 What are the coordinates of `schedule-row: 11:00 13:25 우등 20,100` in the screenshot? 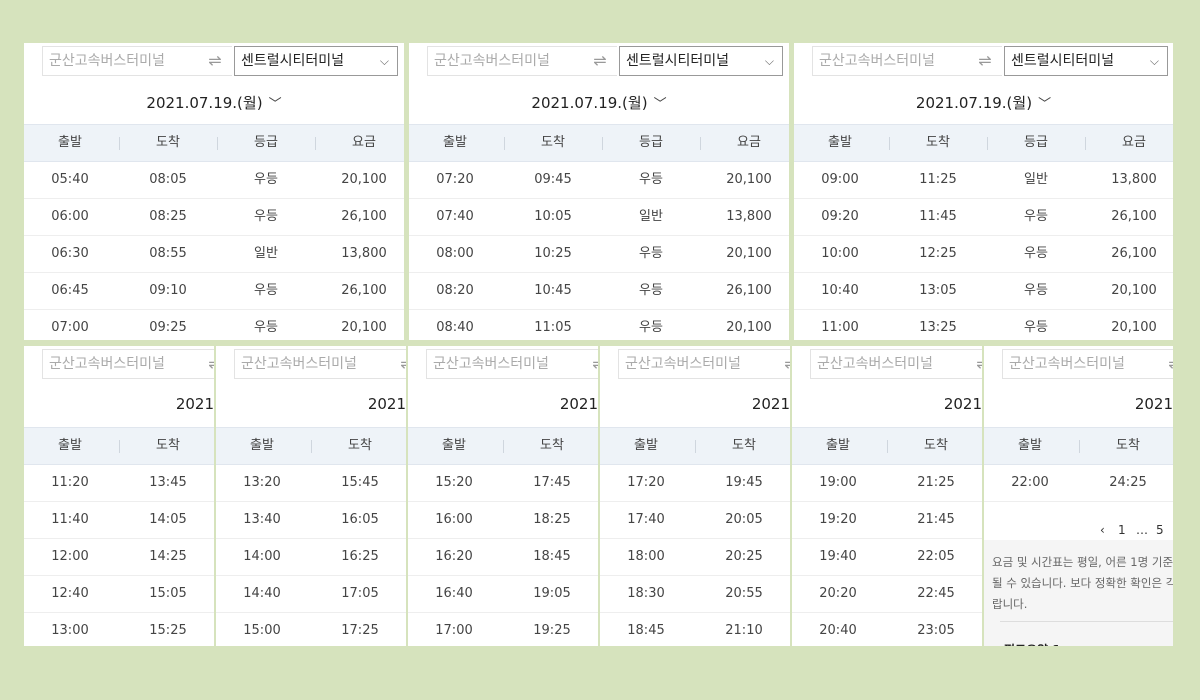 It's located at (983, 324).